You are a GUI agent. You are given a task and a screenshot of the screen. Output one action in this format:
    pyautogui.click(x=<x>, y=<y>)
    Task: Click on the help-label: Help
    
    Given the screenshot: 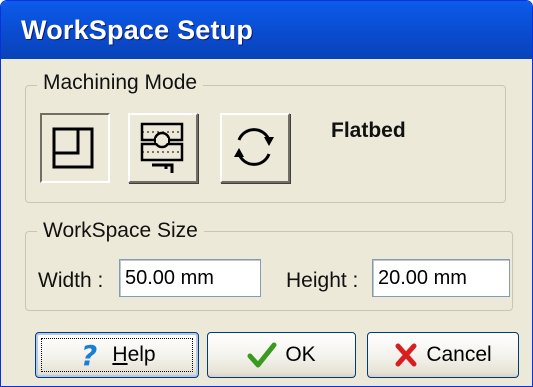 What is the action you would take?
    pyautogui.click(x=134, y=354)
    